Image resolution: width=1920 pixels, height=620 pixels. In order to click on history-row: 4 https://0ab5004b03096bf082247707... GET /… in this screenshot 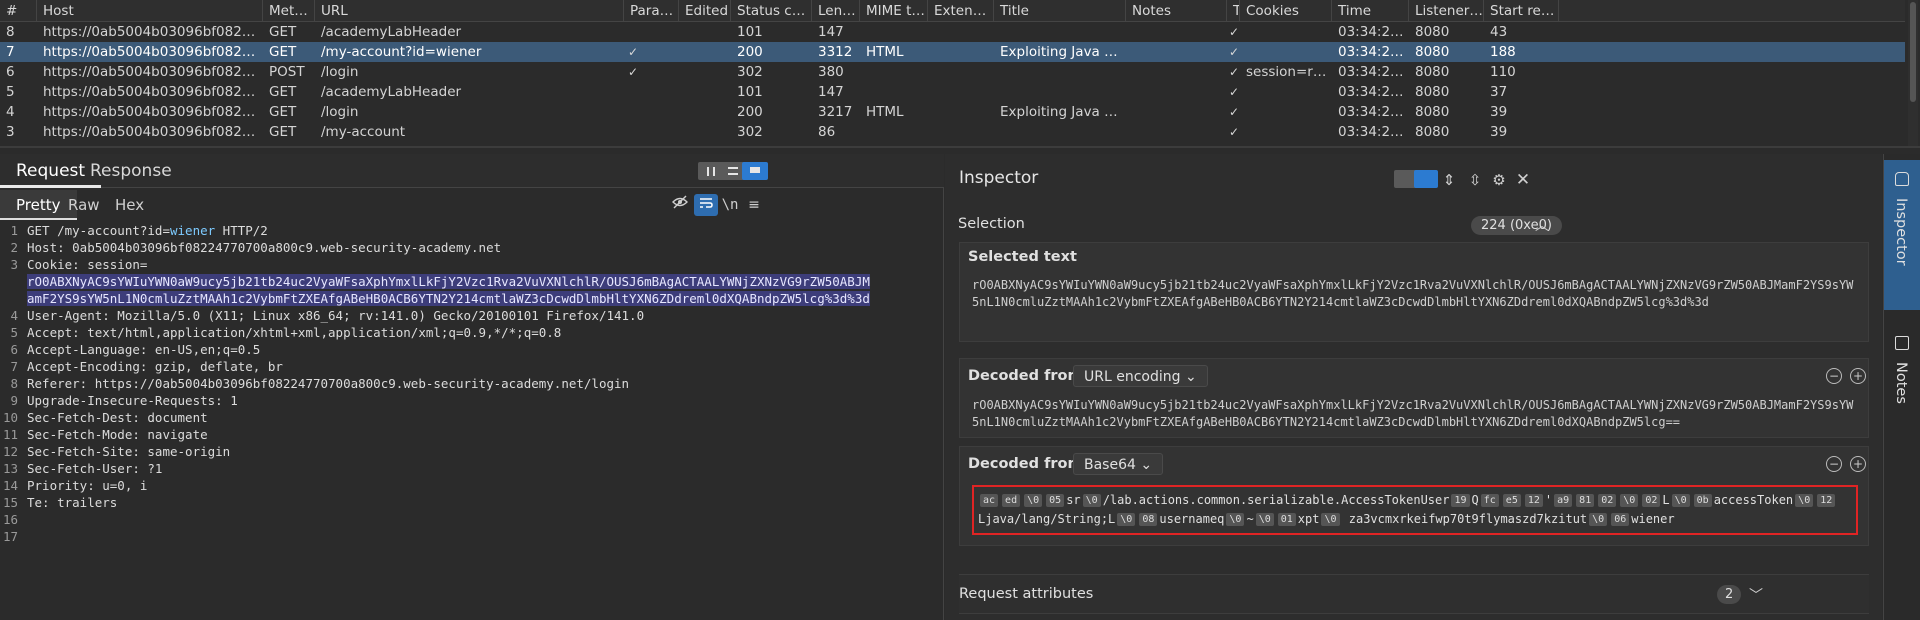, I will do `click(952, 112)`.